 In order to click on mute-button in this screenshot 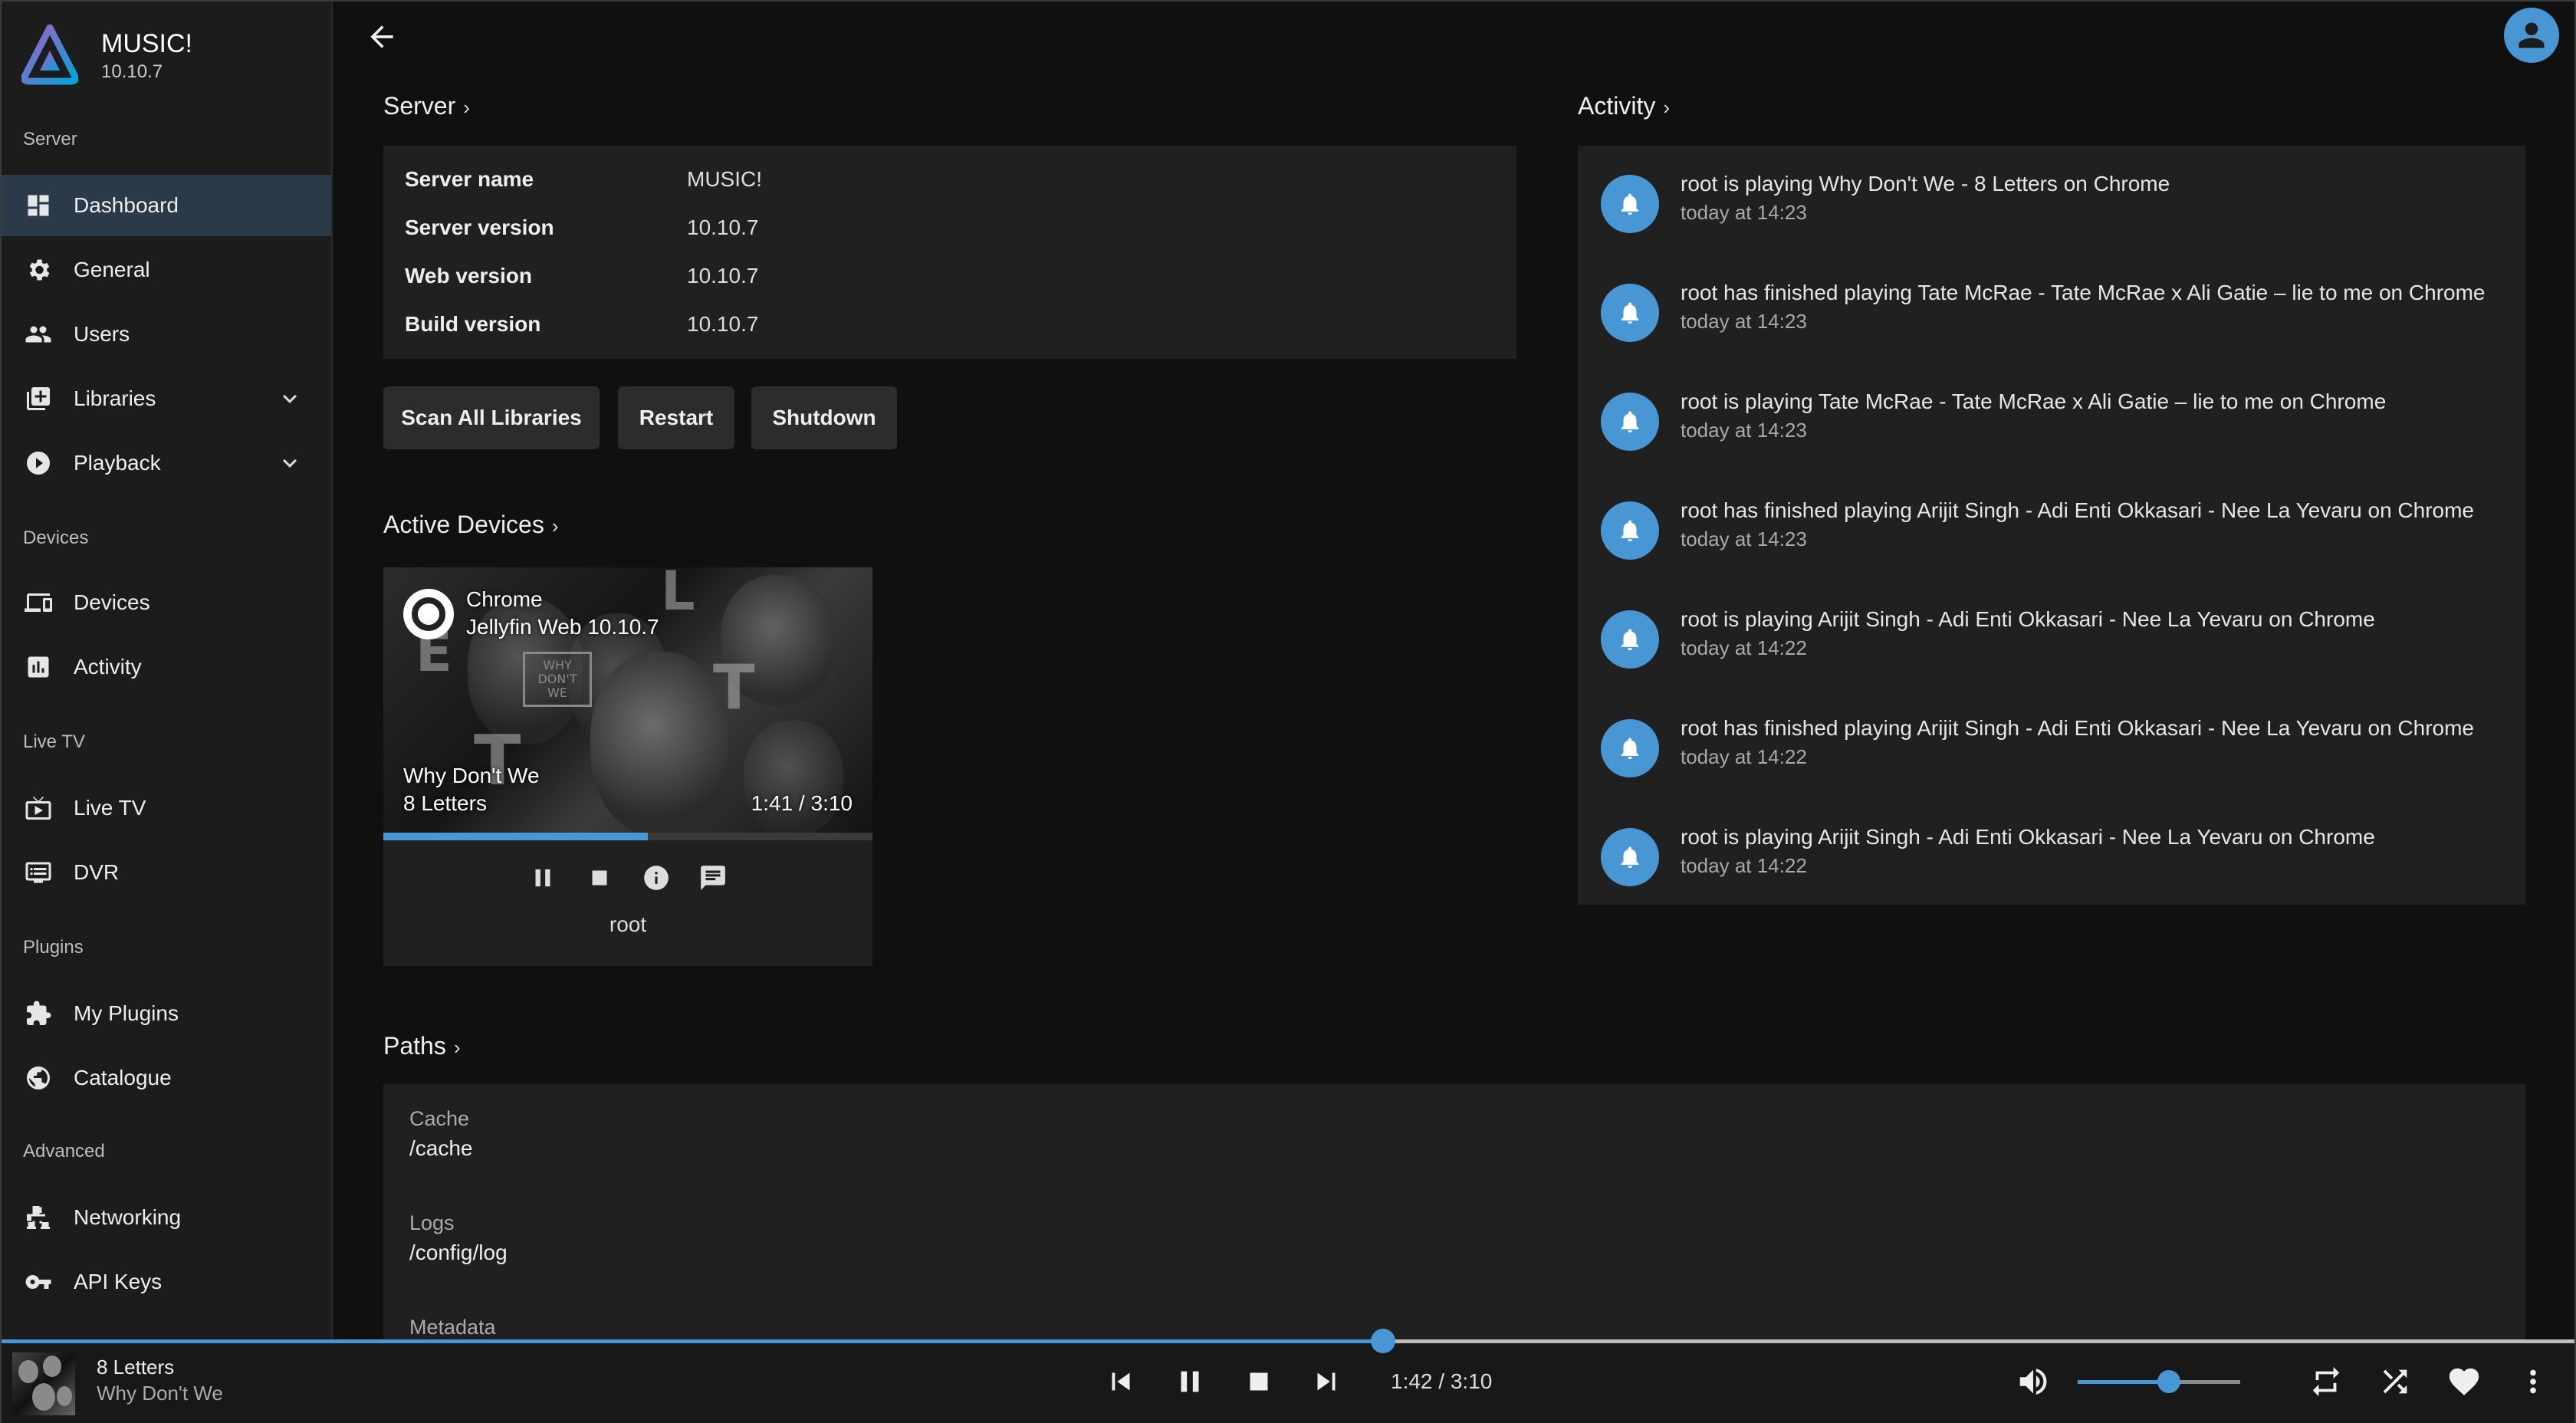, I will do `click(2033, 1381)`.